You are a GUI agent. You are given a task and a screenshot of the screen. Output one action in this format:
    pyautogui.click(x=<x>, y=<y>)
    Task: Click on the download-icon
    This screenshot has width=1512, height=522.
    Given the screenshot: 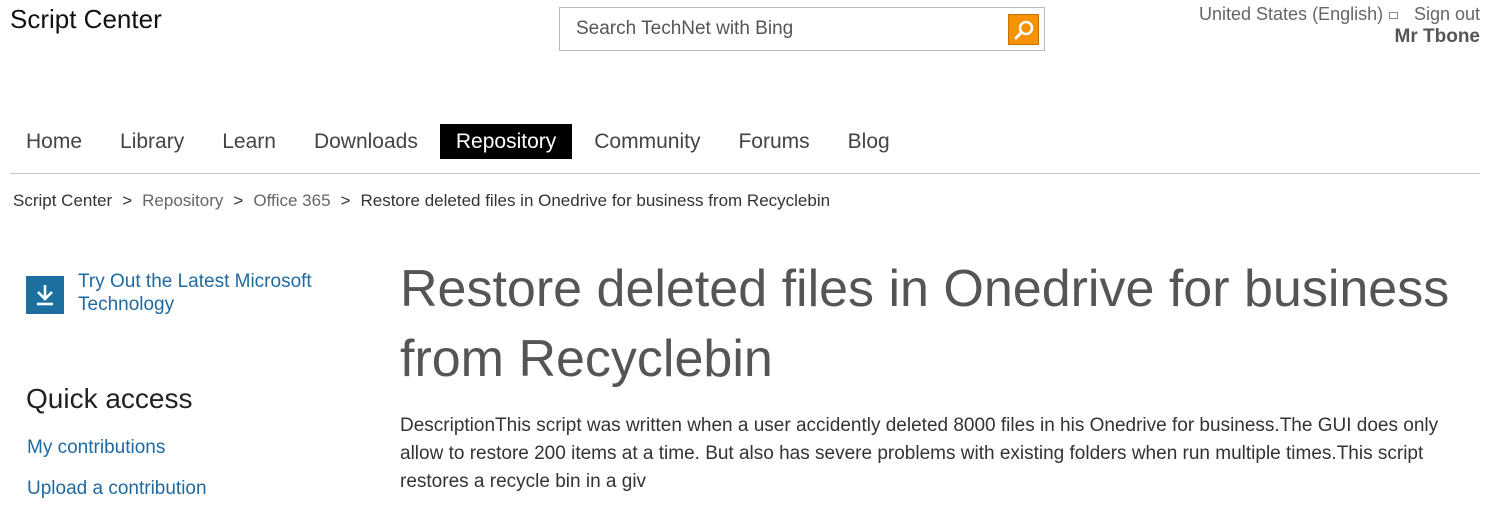 What is the action you would take?
    pyautogui.click(x=45, y=295)
    